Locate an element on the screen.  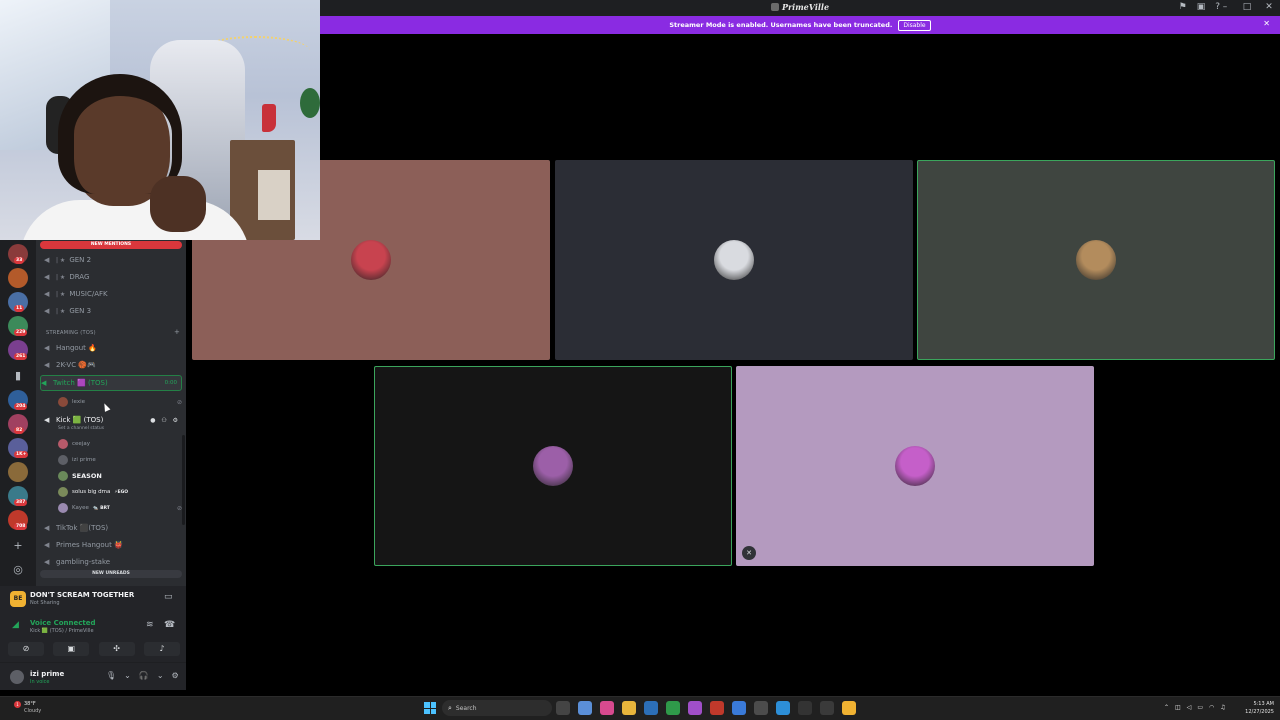
minimize-icon: – is located at coordinates (1225, 7).